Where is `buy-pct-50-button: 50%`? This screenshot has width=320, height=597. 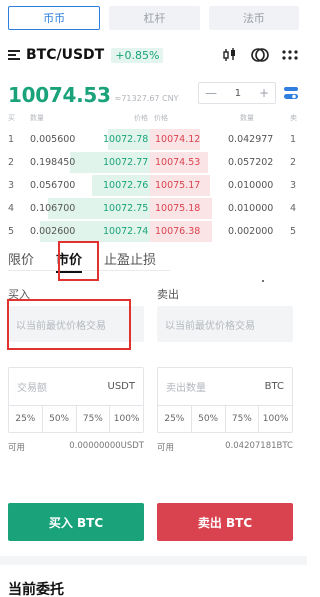 buy-pct-50-button: 50% is located at coordinates (60, 419).